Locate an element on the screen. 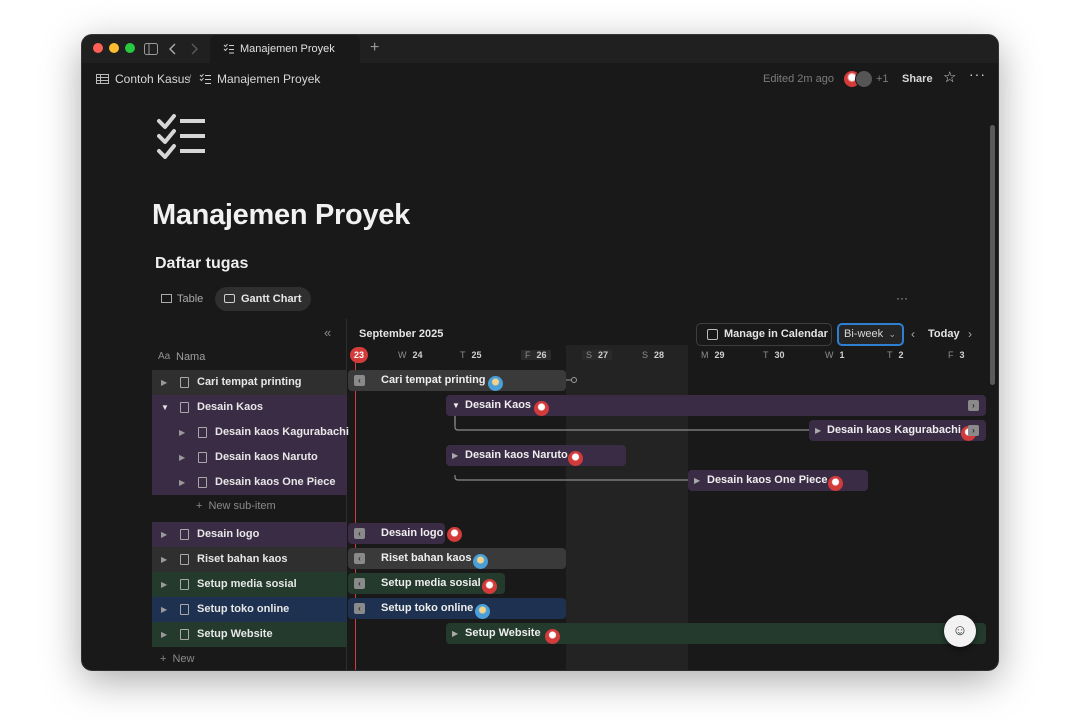 Image resolution: width=1080 pixels, height=720 pixels. gantt-bar-label: Setup toko online is located at coordinates (427, 608).